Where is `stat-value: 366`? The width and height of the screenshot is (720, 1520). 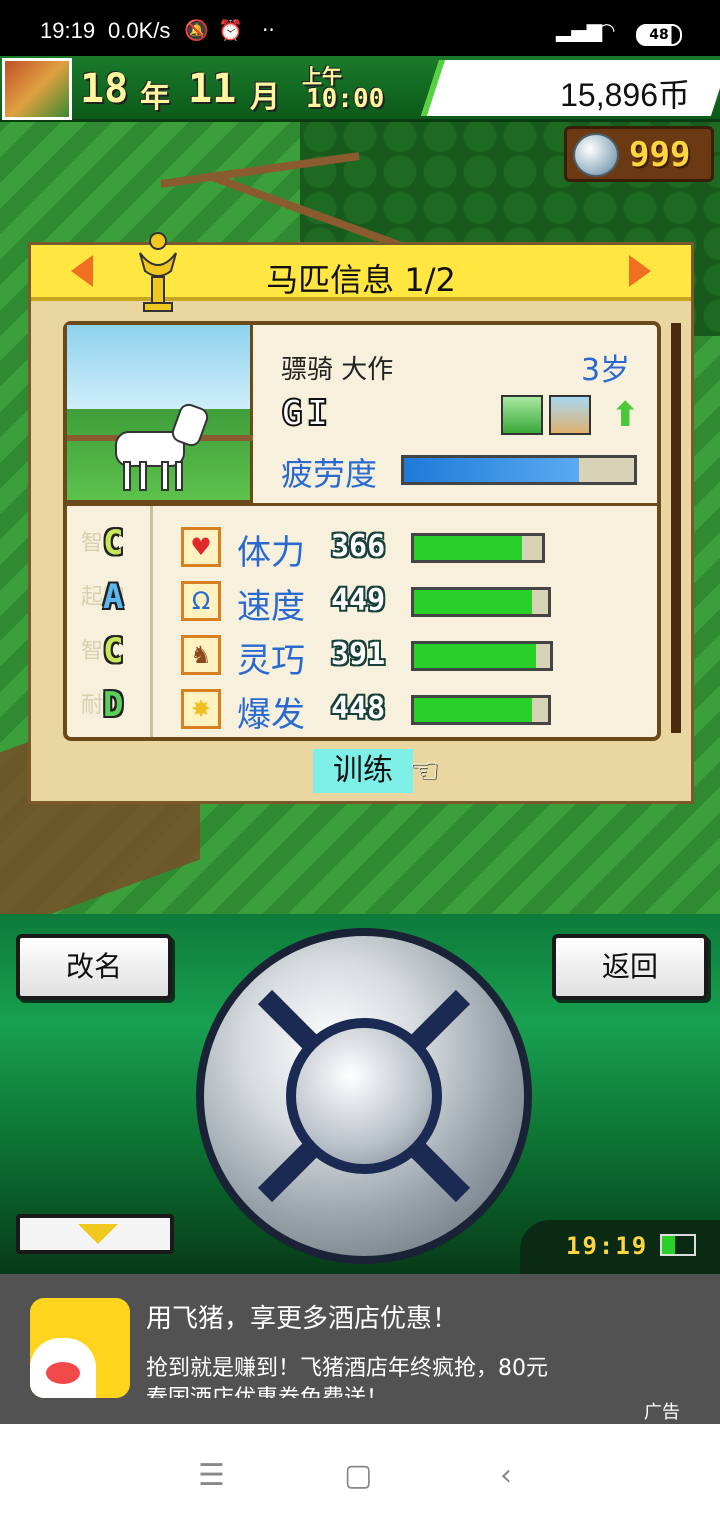 stat-value: 366 is located at coordinates (358, 546).